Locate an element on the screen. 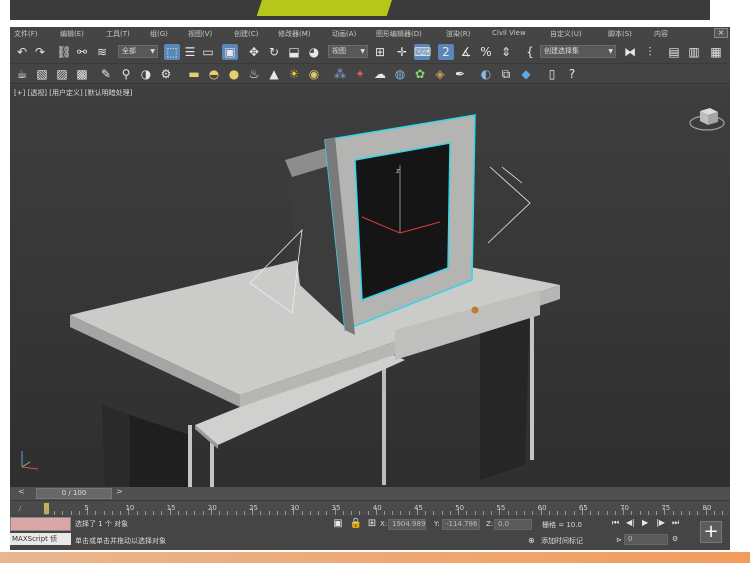 Image resolution: width=750 pixels, height=563 pixels. window-crossing-icon: ▣ is located at coordinates (230, 52).